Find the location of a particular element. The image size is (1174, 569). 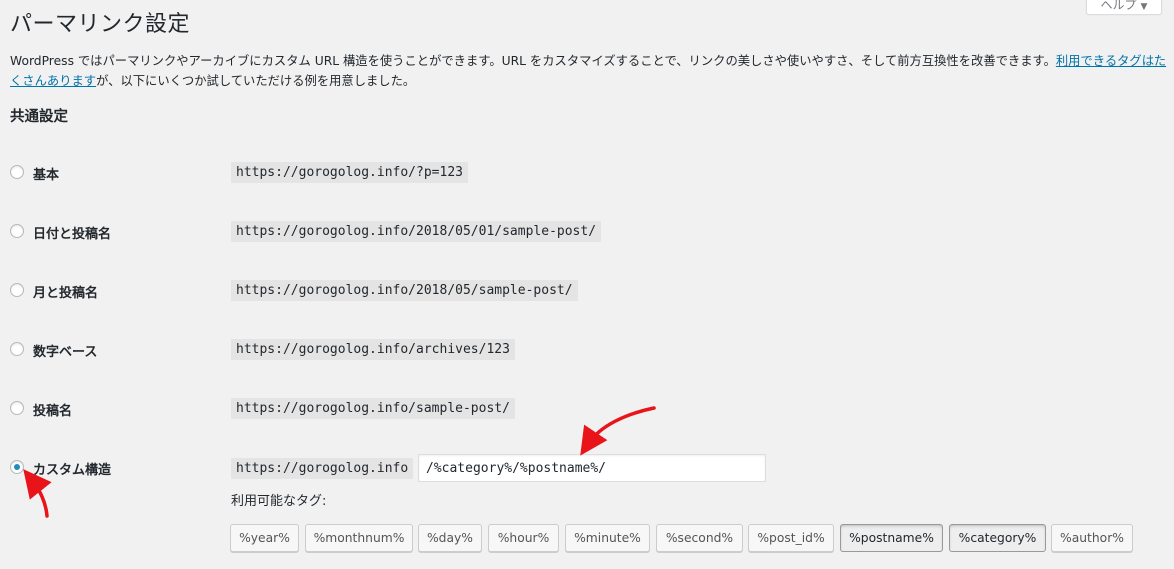

help-tab-label: ヘルプ is located at coordinates (1118, 6).